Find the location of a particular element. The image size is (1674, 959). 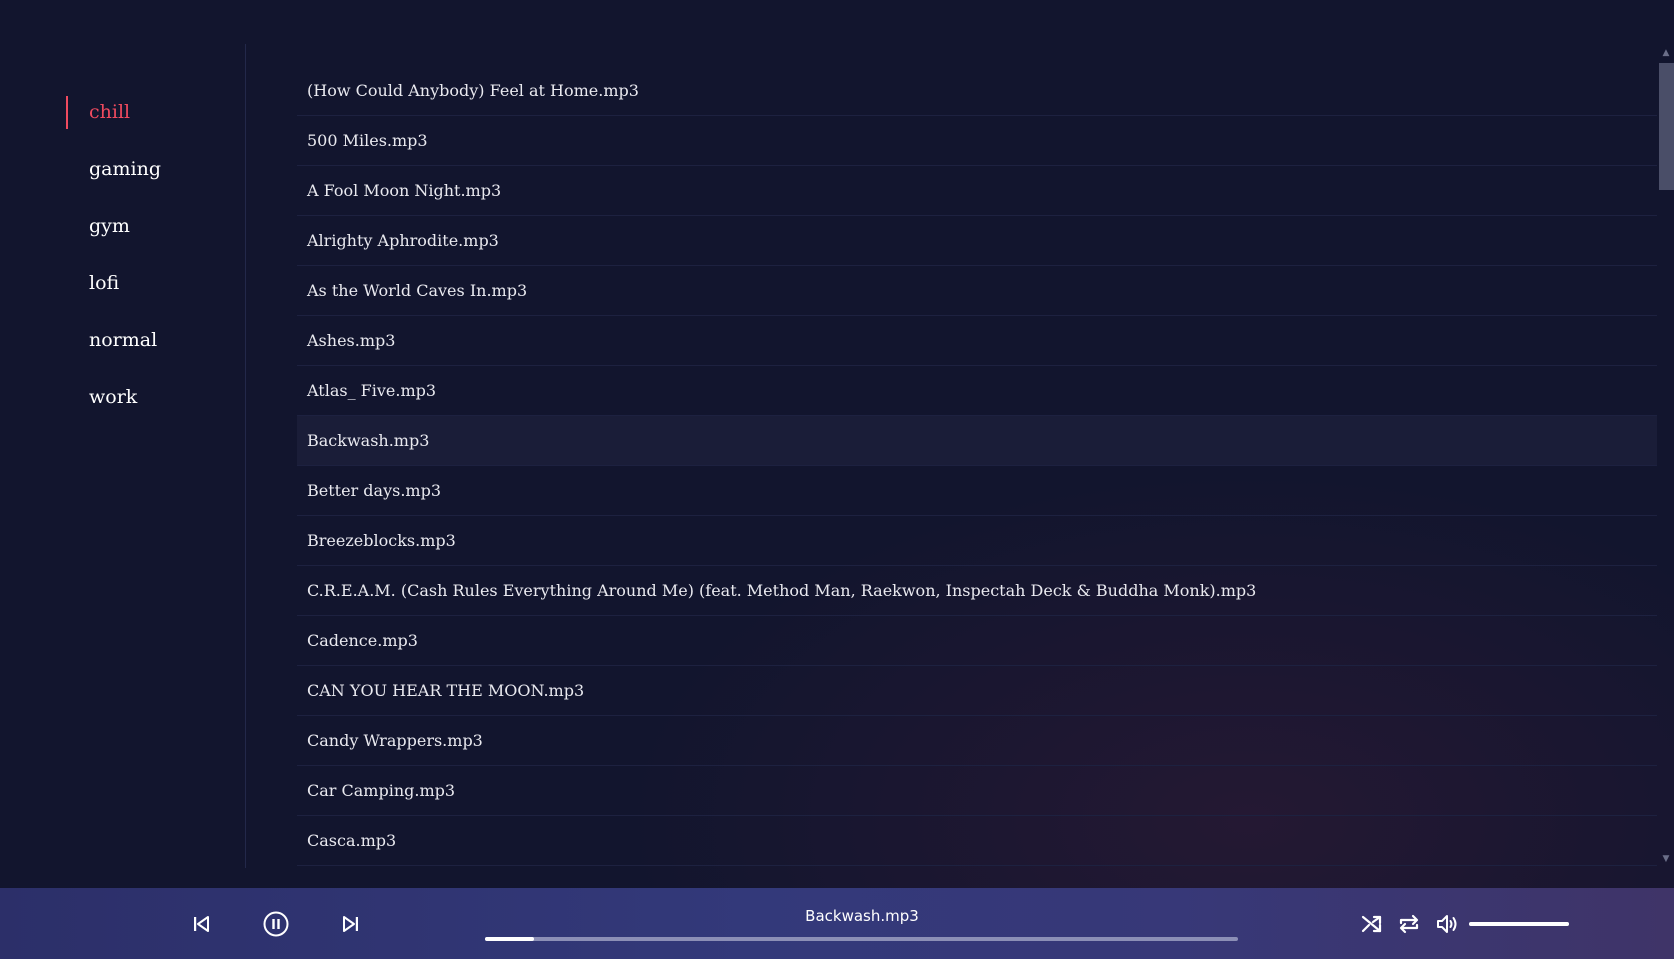

sidebar-item-label: work is located at coordinates (113, 397).